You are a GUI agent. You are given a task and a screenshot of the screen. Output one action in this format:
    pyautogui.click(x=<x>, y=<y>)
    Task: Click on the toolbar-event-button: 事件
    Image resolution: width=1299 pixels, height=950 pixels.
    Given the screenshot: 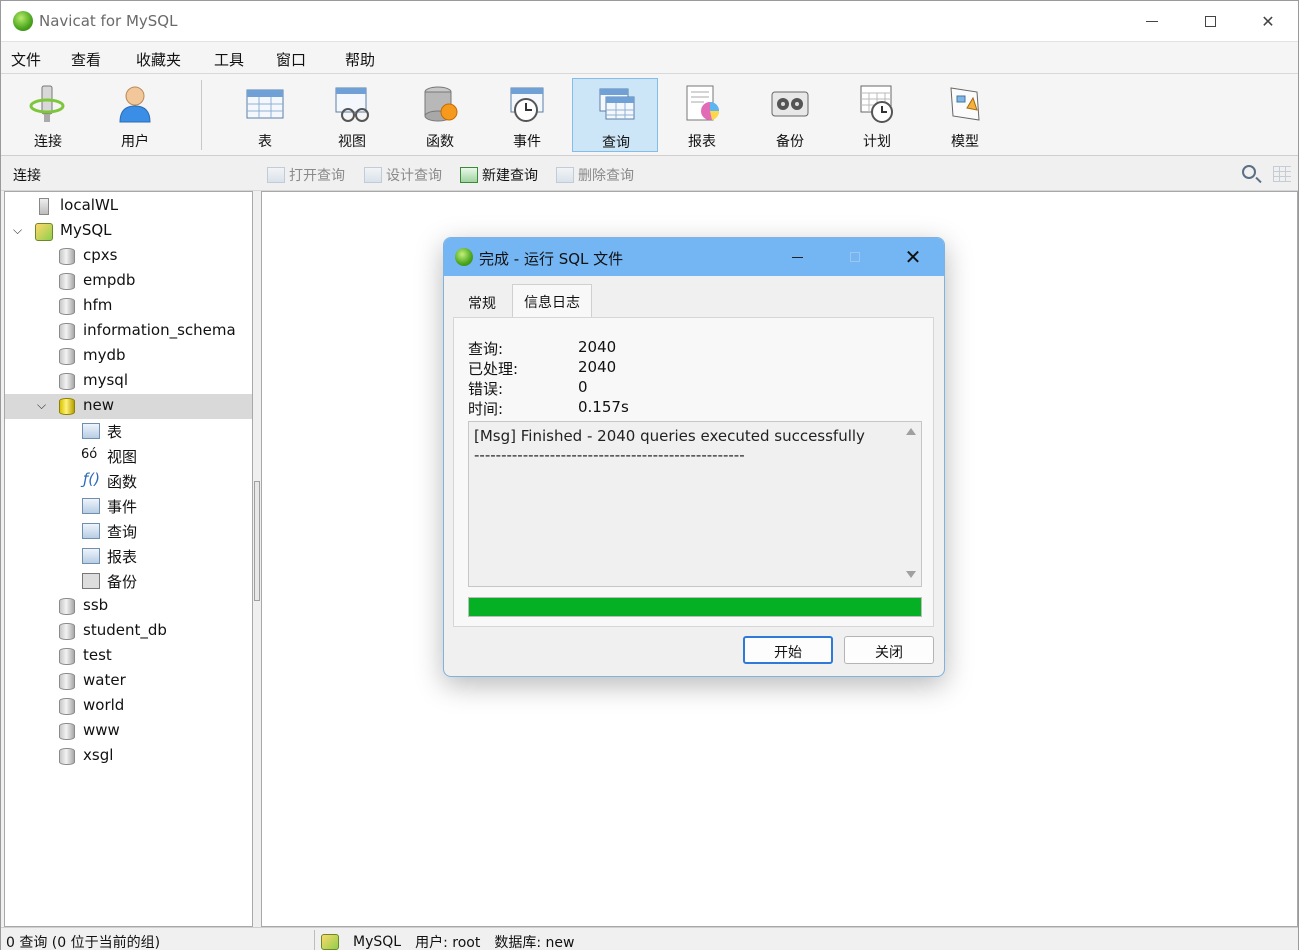 What is the action you would take?
    pyautogui.click(x=527, y=115)
    